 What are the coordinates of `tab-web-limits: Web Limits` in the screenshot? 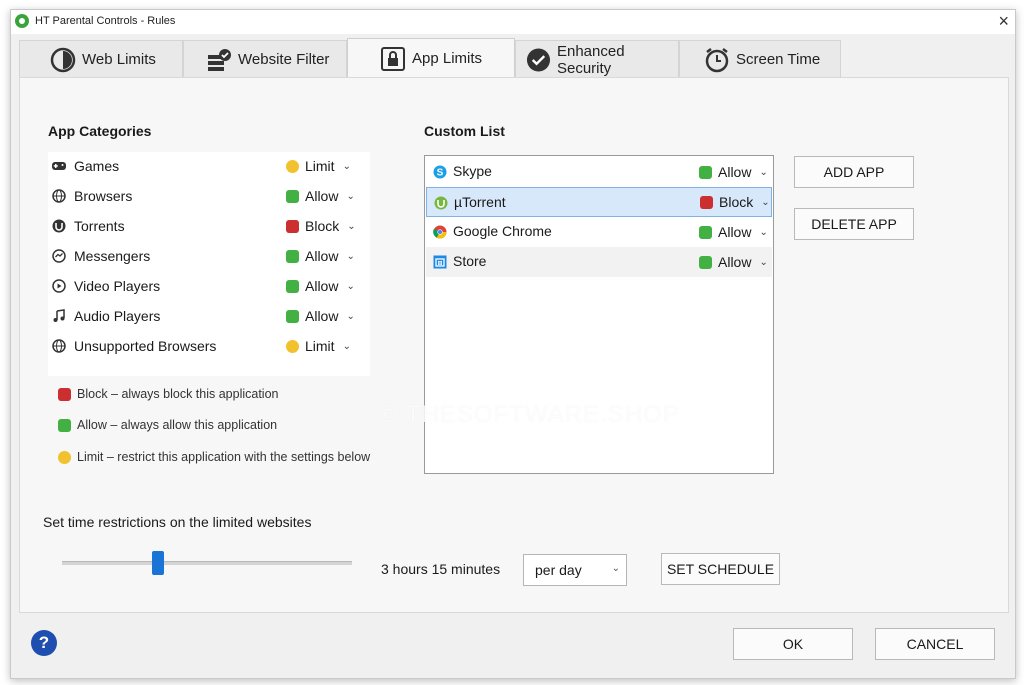 It's located at (101, 59).